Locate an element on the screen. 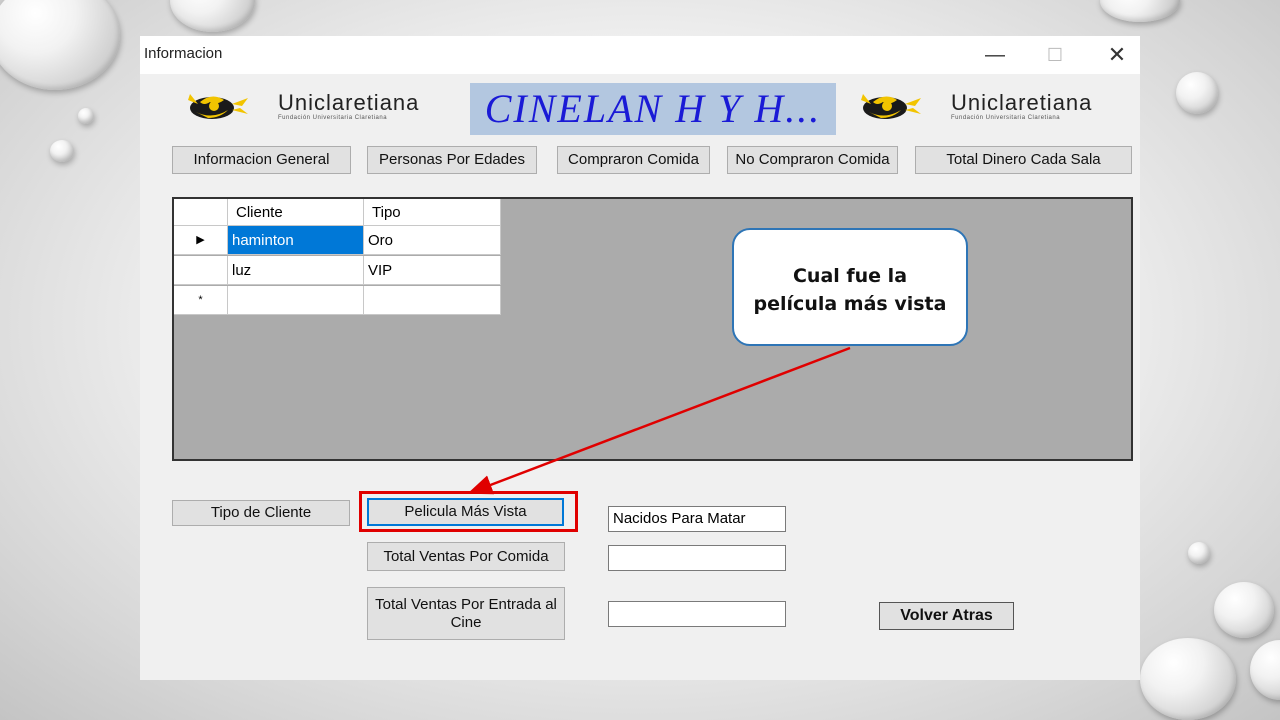  row-selector-arrow-icon: ▶ is located at coordinates (201, 240).